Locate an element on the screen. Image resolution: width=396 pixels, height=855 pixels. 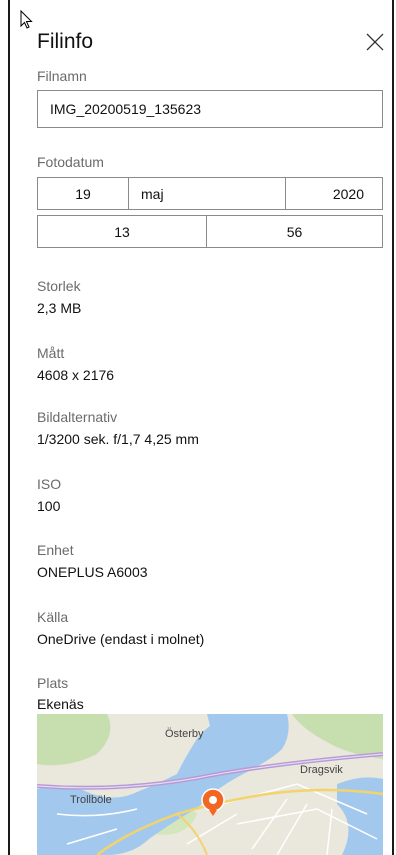
image-options-value: 1/3200 sek. f/1,7 4,25 mm is located at coordinates (118, 439).